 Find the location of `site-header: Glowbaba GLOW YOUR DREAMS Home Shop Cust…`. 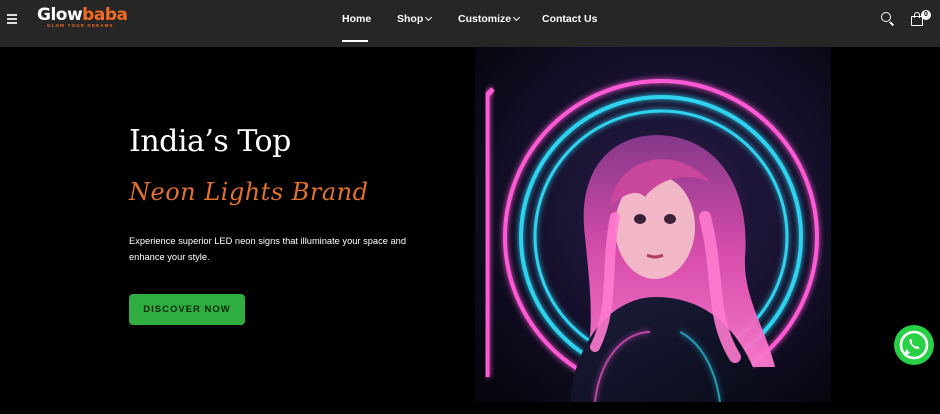

site-header: Glowbaba GLOW YOUR DREAMS Home Shop Cust… is located at coordinates (470, 23).